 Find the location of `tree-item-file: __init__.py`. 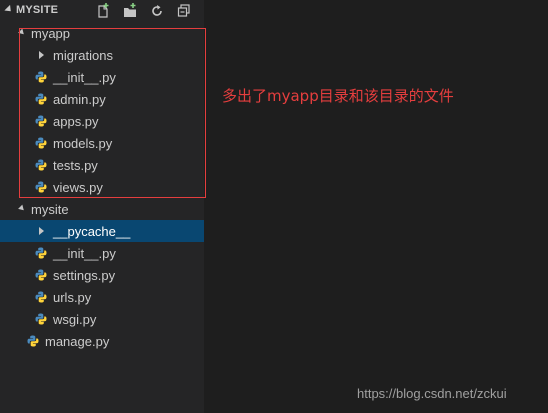

tree-item-file: __init__.py is located at coordinates (102, 253).